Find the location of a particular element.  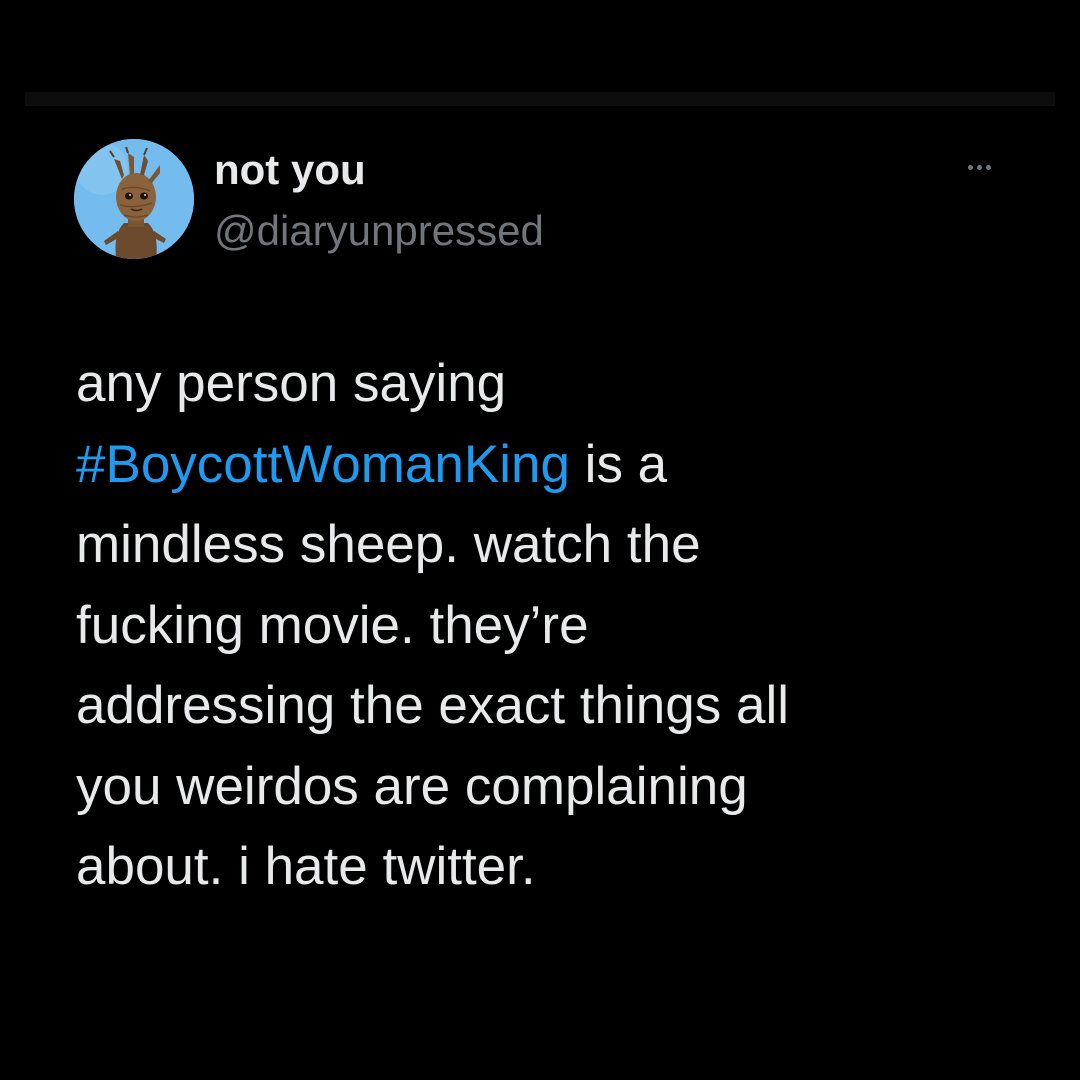

more-options-button is located at coordinates (979, 167).